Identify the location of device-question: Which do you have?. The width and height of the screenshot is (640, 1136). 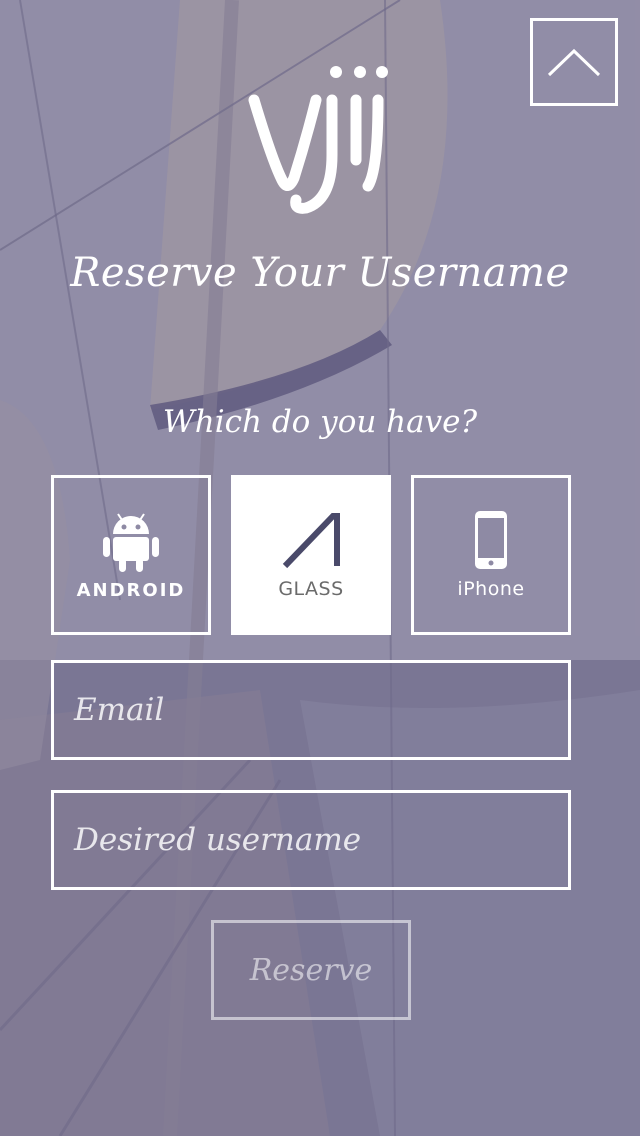
(320, 422).